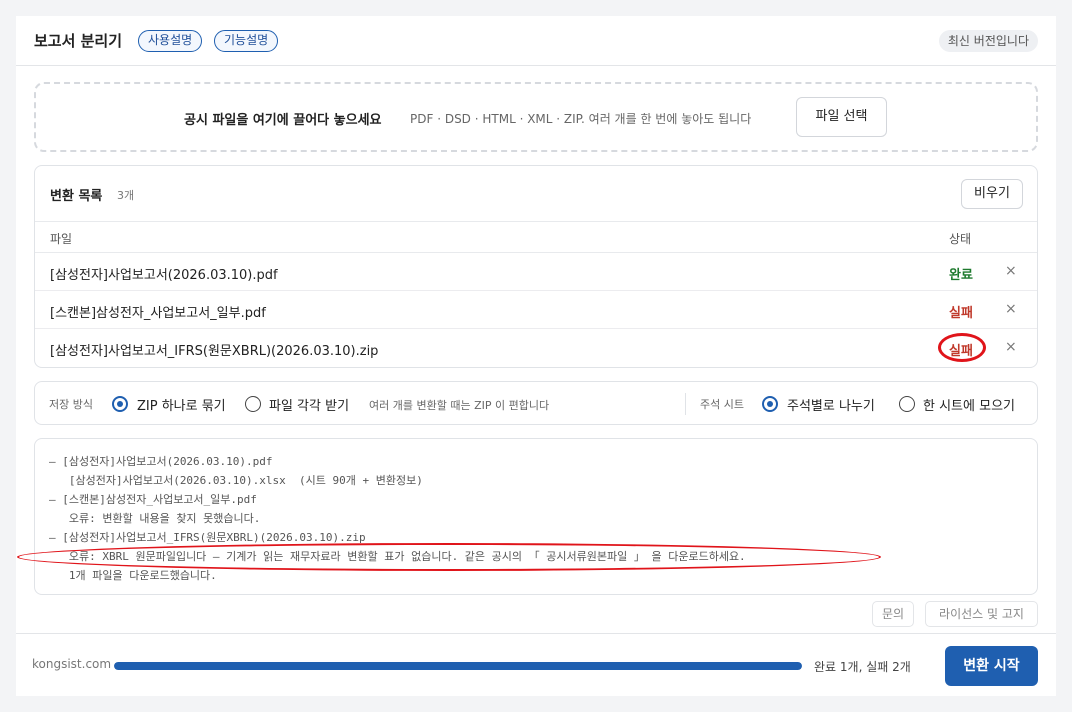 Image resolution: width=1072 pixels, height=712 pixels. What do you see at coordinates (459, 405) in the screenshot?
I see `save-hint: 여러 개를 변환할 때는 ZIP 이 편합니다` at bounding box center [459, 405].